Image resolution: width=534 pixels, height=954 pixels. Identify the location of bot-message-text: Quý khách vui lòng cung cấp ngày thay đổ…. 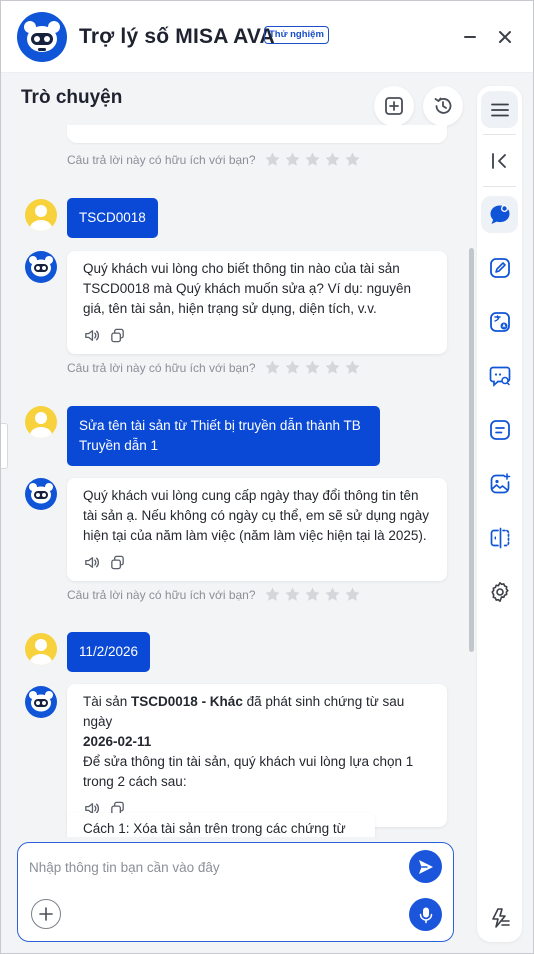
(256, 515).